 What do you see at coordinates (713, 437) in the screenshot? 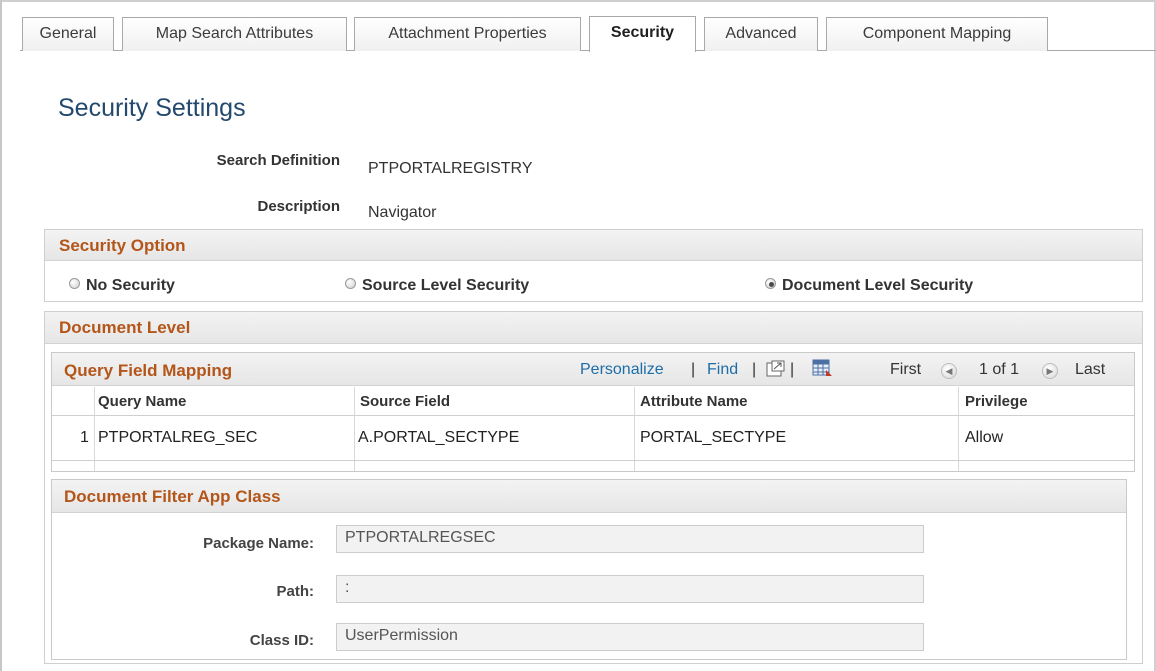
I see `cell-attribute-name: PORTAL_SECTYPE` at bounding box center [713, 437].